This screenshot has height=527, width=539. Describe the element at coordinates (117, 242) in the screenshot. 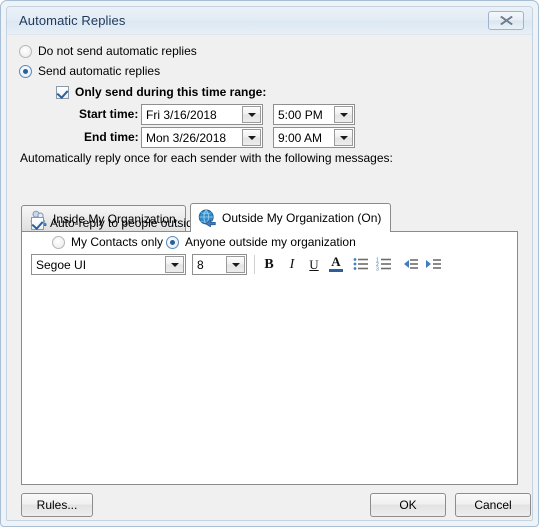

I see `radio-my-contacts-label: My Contacts only` at that location.